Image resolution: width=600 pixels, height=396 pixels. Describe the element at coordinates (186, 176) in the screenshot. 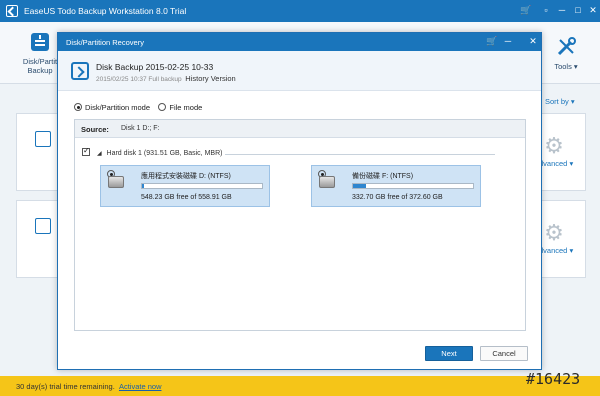

I see `partition-name: 應用程式安裝磁碟 D: (NTFS)` at that location.